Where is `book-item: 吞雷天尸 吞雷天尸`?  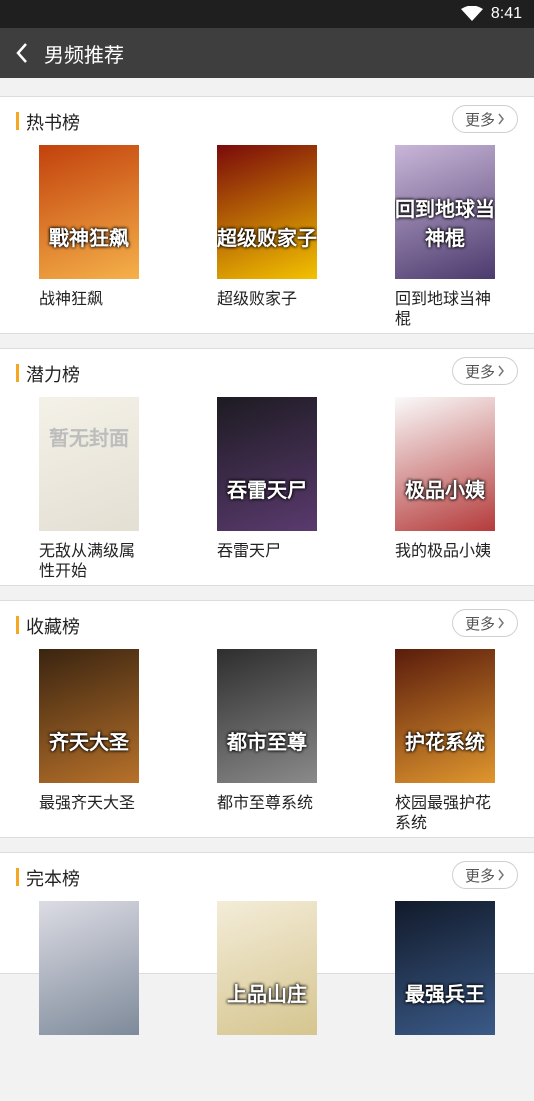
book-item: 吞雷天尸 吞雷天尸 is located at coordinates (272, 479).